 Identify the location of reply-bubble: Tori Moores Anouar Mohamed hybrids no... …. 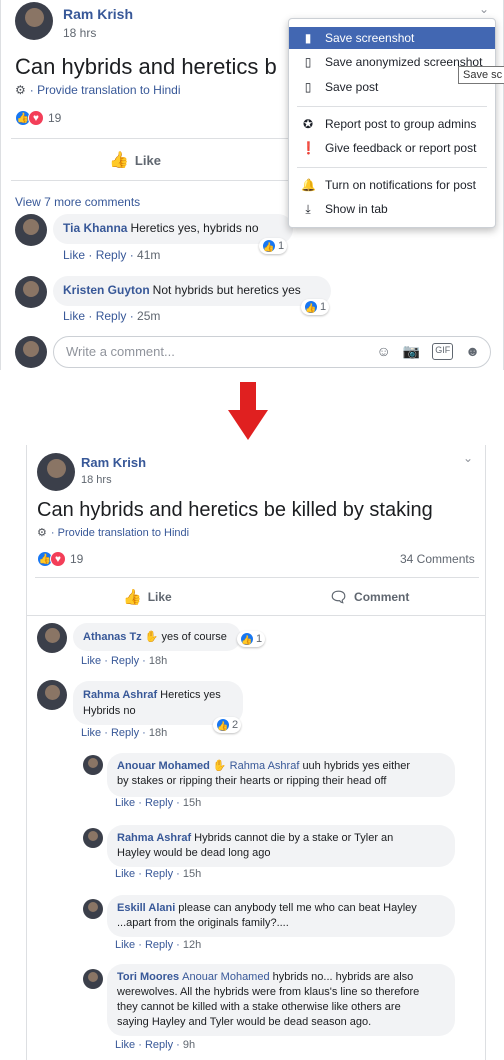
(281, 1000).